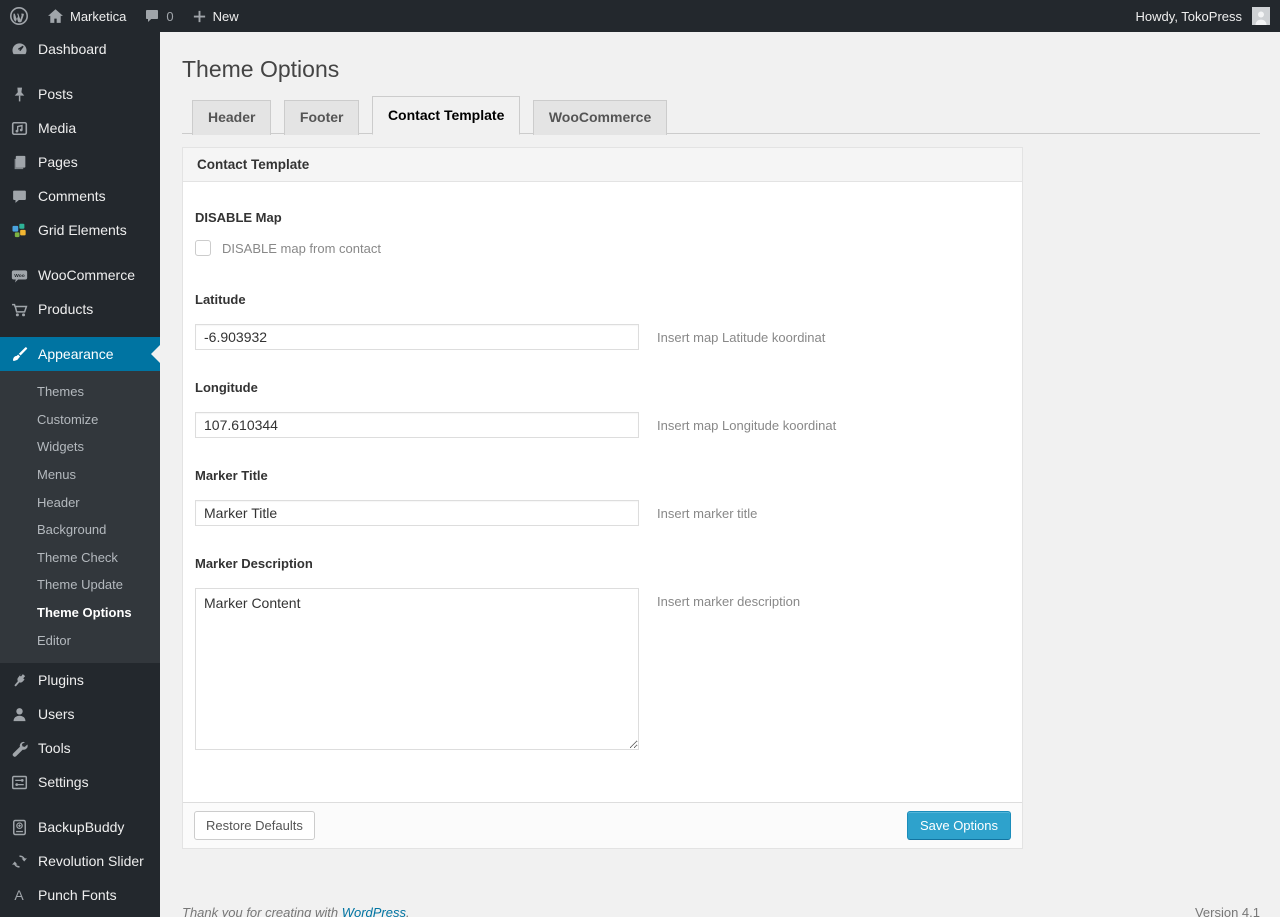 This screenshot has width=1280, height=917. I want to click on sidebar-item-plugins: Plugins, so click(80, 680).